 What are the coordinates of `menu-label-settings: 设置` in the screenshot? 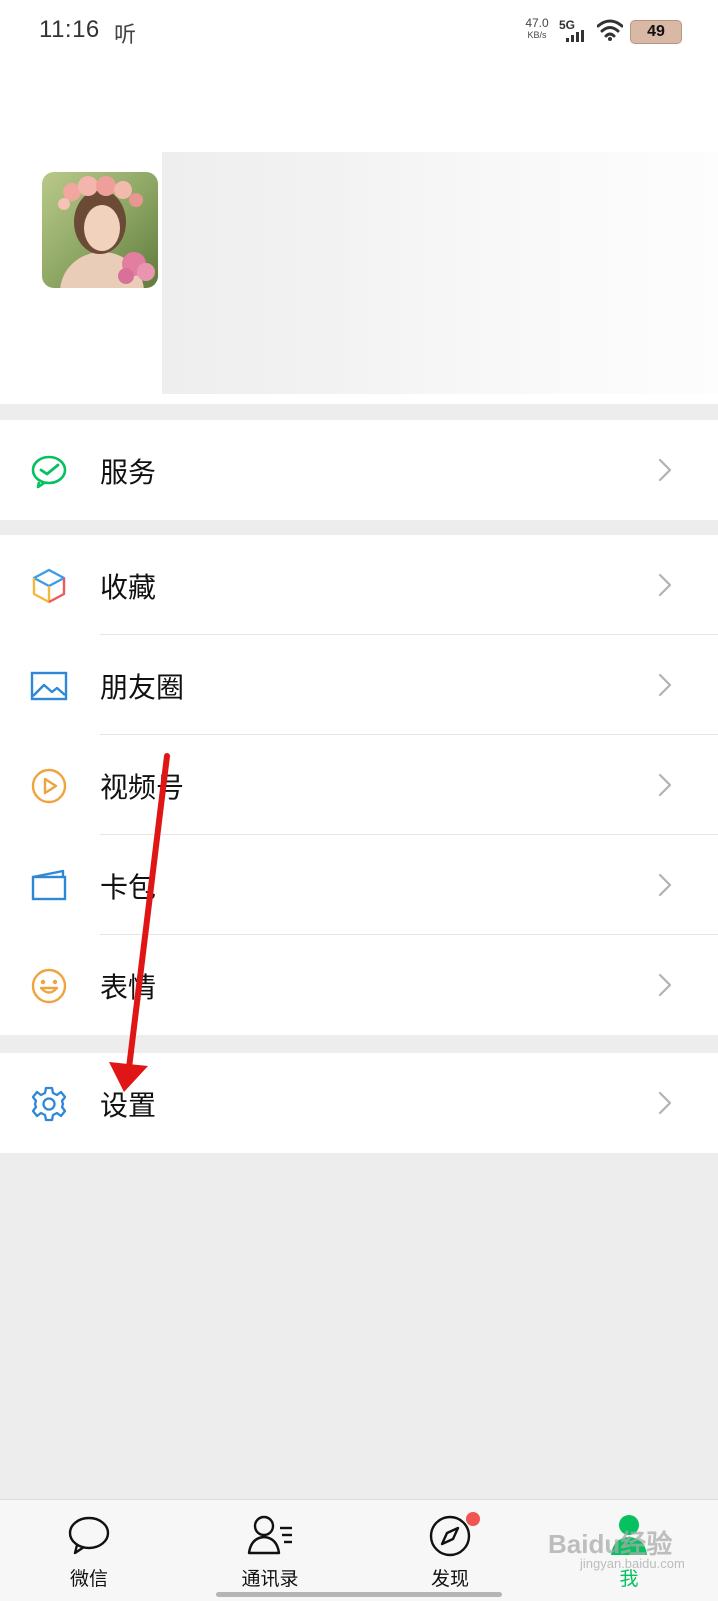 It's located at (128, 1105).